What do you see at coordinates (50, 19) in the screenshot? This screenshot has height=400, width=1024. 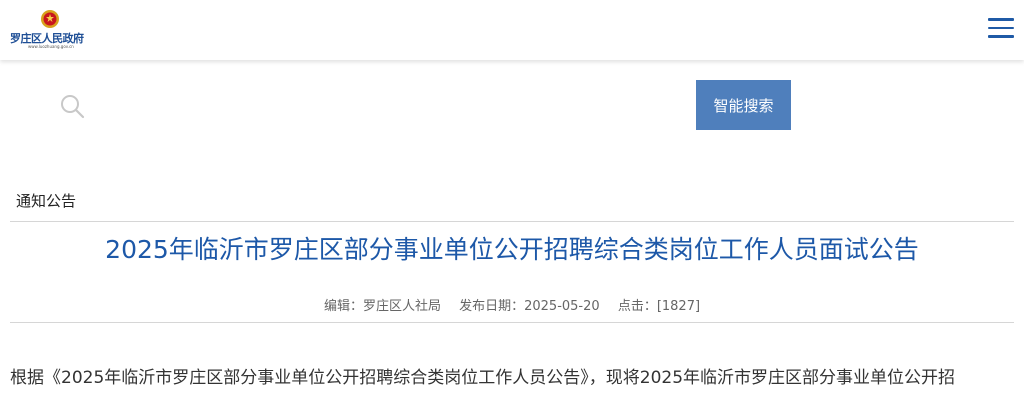 I see `national-emblem-icon` at bounding box center [50, 19].